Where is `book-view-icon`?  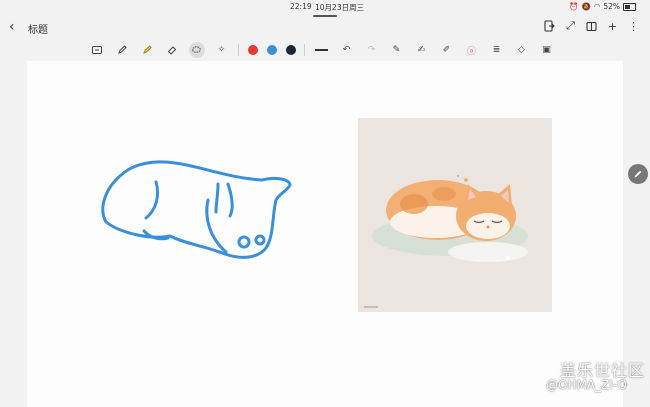 book-view-icon is located at coordinates (591, 26).